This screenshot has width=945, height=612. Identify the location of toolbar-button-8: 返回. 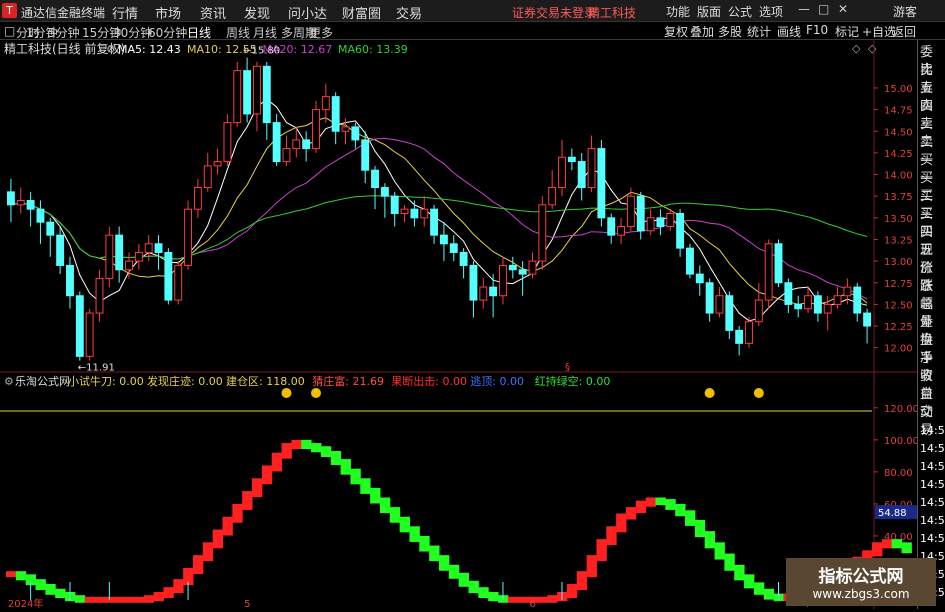
(904, 31).